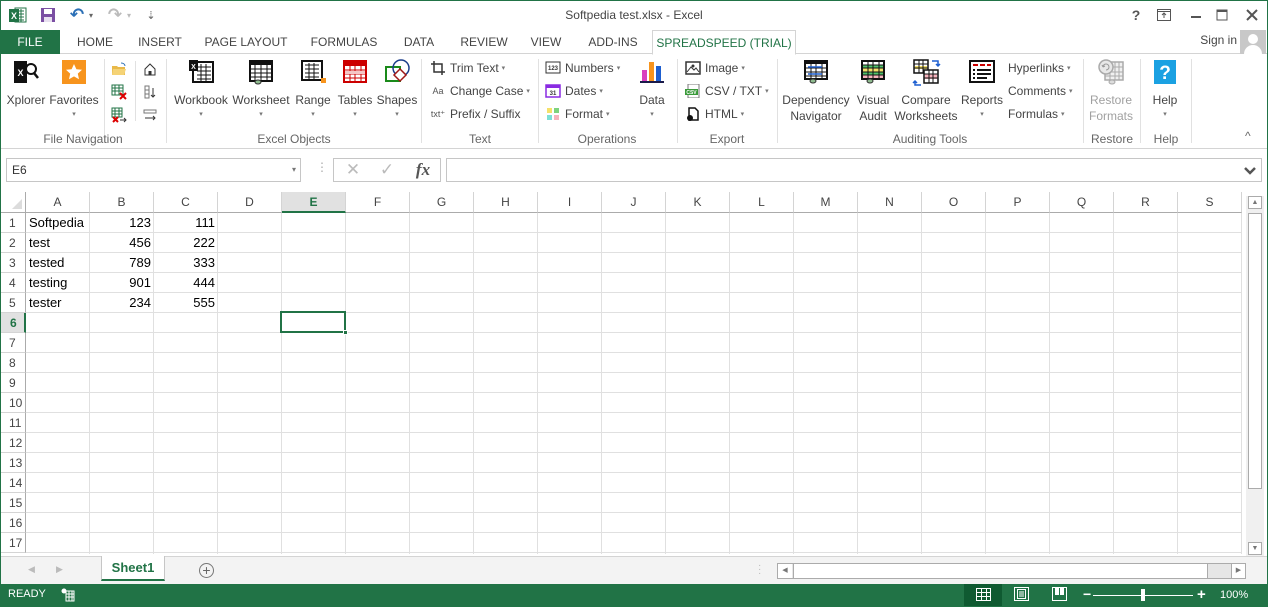 The height and width of the screenshot is (607, 1268). I want to click on close-icon, so click(1252, 15).